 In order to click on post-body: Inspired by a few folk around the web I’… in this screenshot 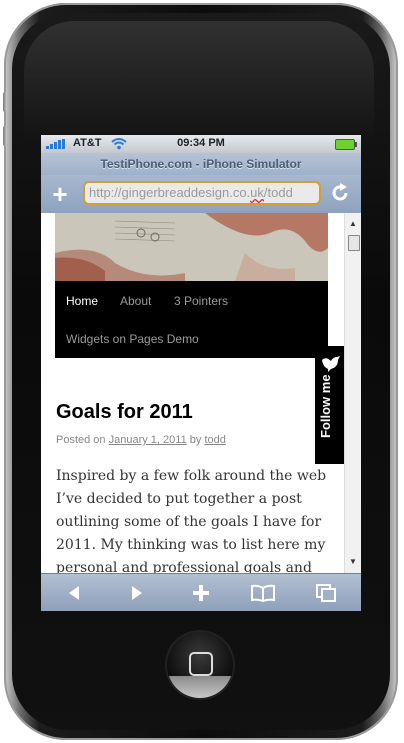, I will do `click(191, 520)`.